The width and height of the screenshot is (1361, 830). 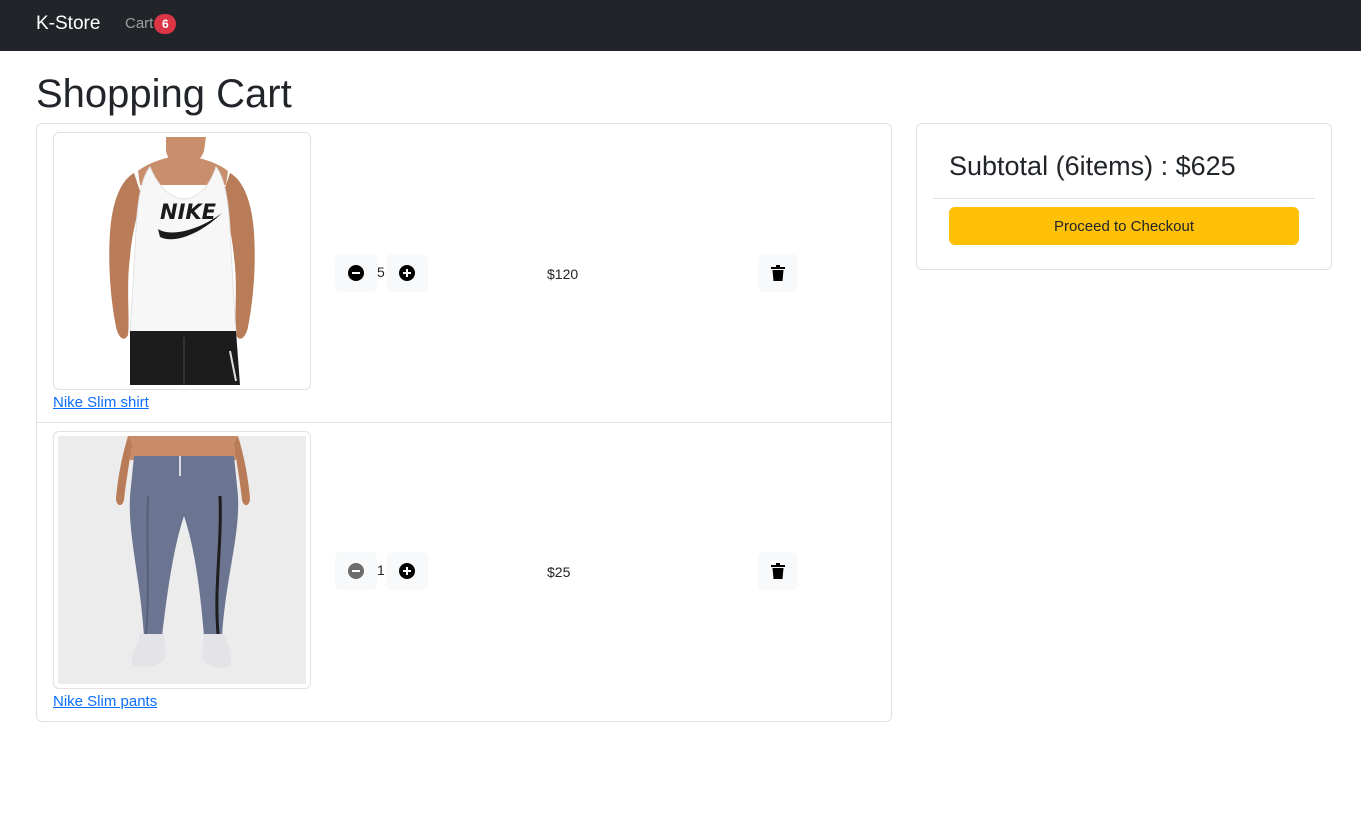 I want to click on cart-nav-label: Cart, so click(x=139, y=23).